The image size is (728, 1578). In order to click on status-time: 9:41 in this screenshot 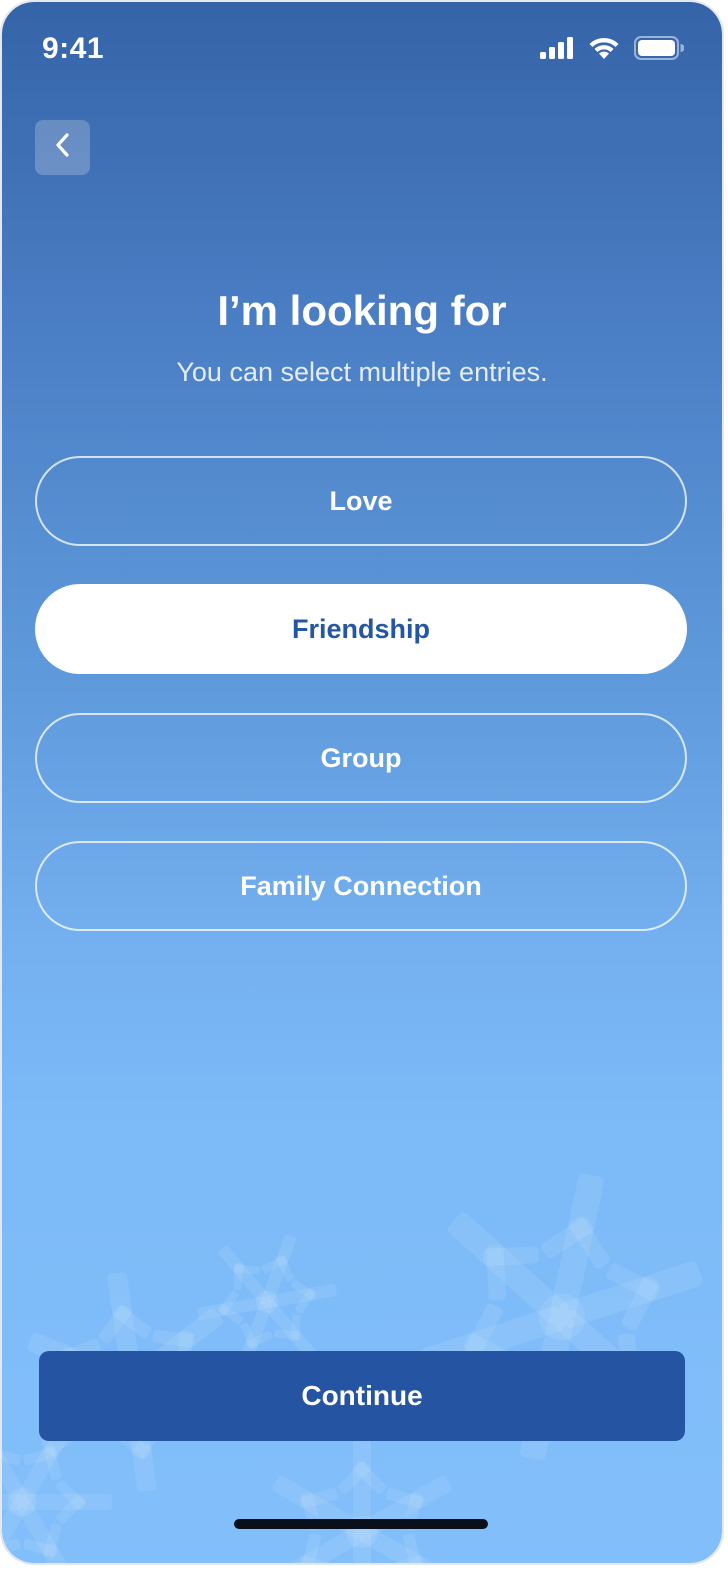, I will do `click(73, 48)`.